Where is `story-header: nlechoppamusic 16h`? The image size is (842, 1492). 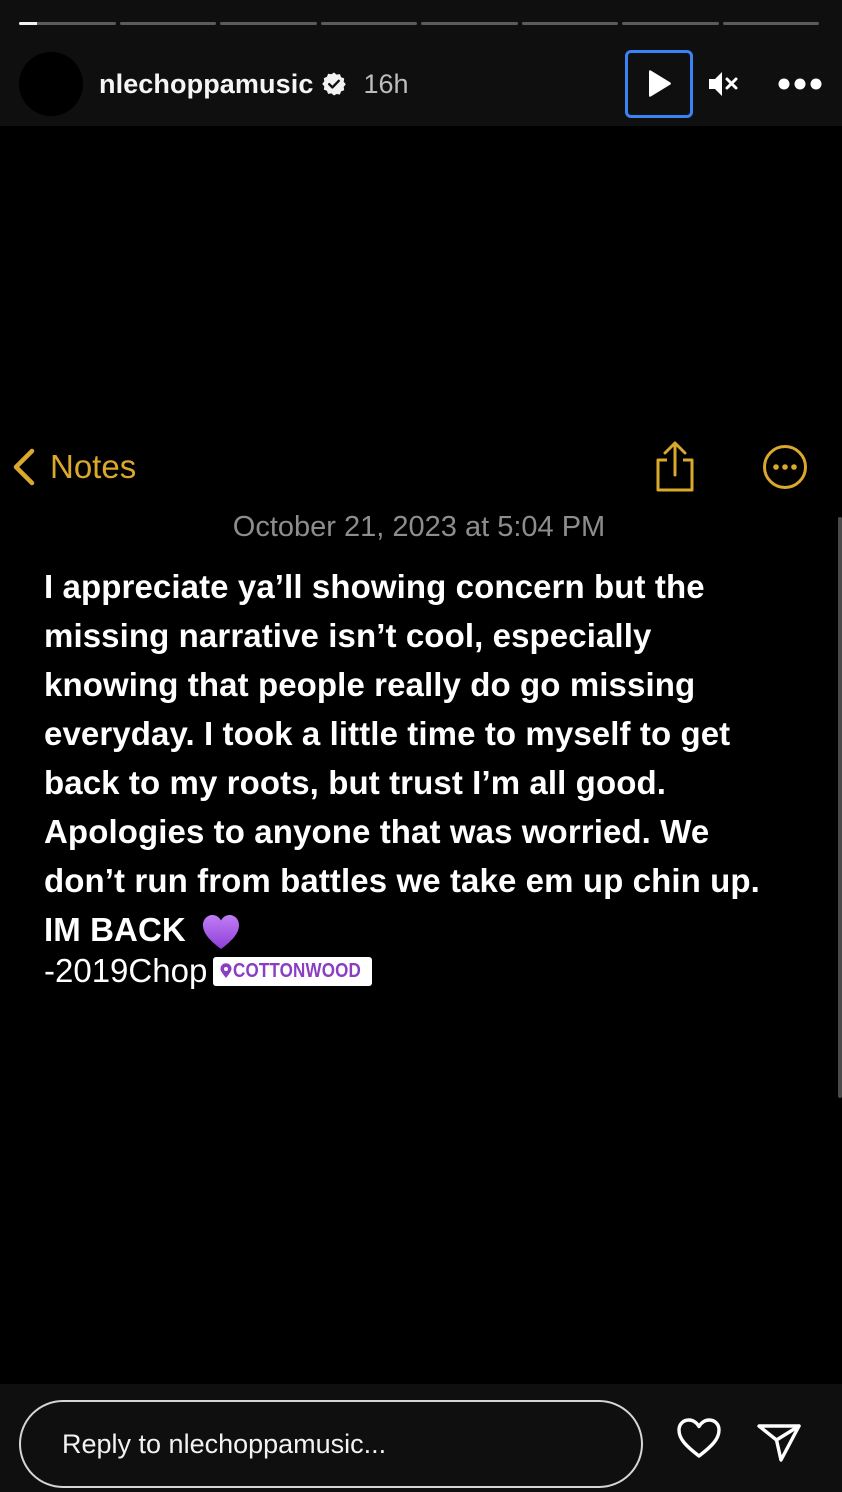 story-header: nlechoppamusic 16h is located at coordinates (421, 84).